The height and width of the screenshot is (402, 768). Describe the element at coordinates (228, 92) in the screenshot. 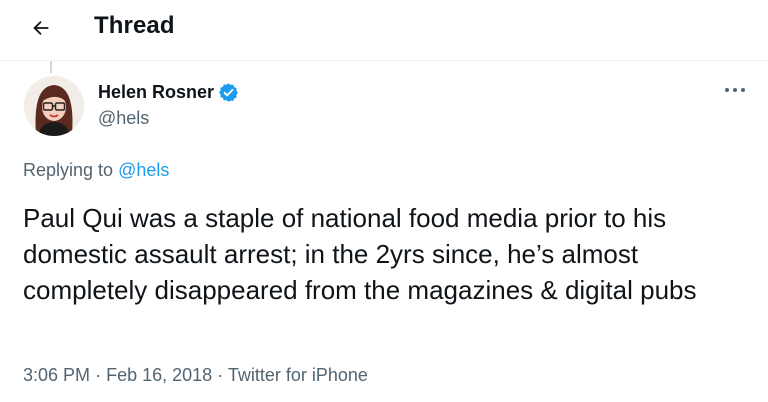

I see `verified-badge-icon` at that location.